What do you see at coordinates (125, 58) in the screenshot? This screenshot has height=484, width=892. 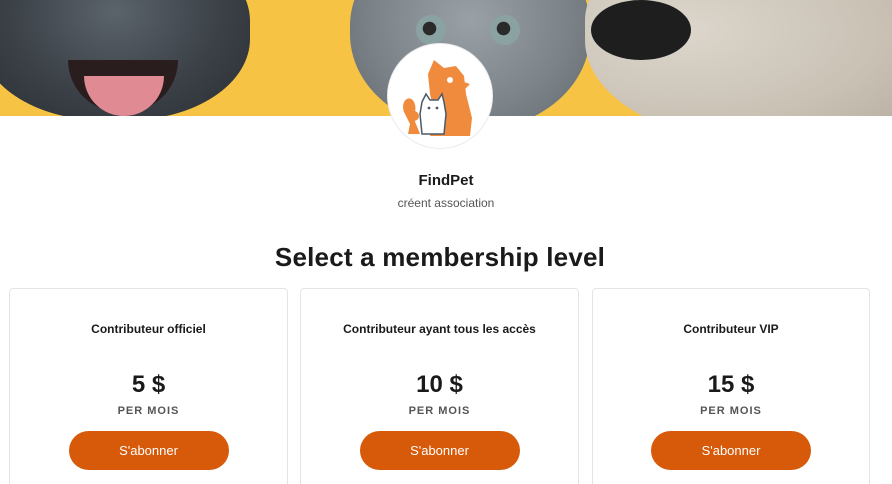 I see `dog-photo-left` at bounding box center [125, 58].